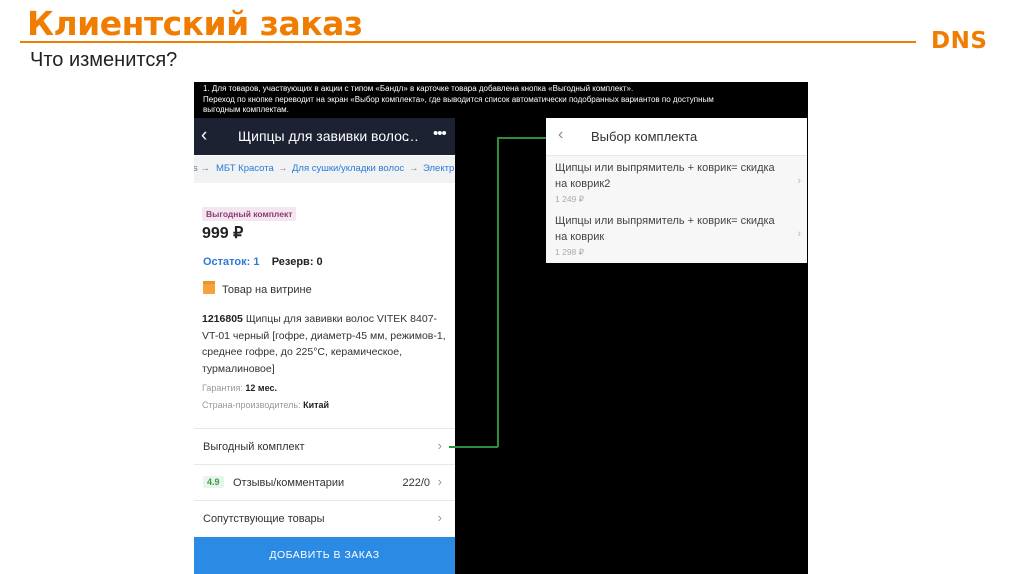 The height and width of the screenshot is (574, 1024). I want to click on bundle-price: 1 249 ₽, so click(570, 199).